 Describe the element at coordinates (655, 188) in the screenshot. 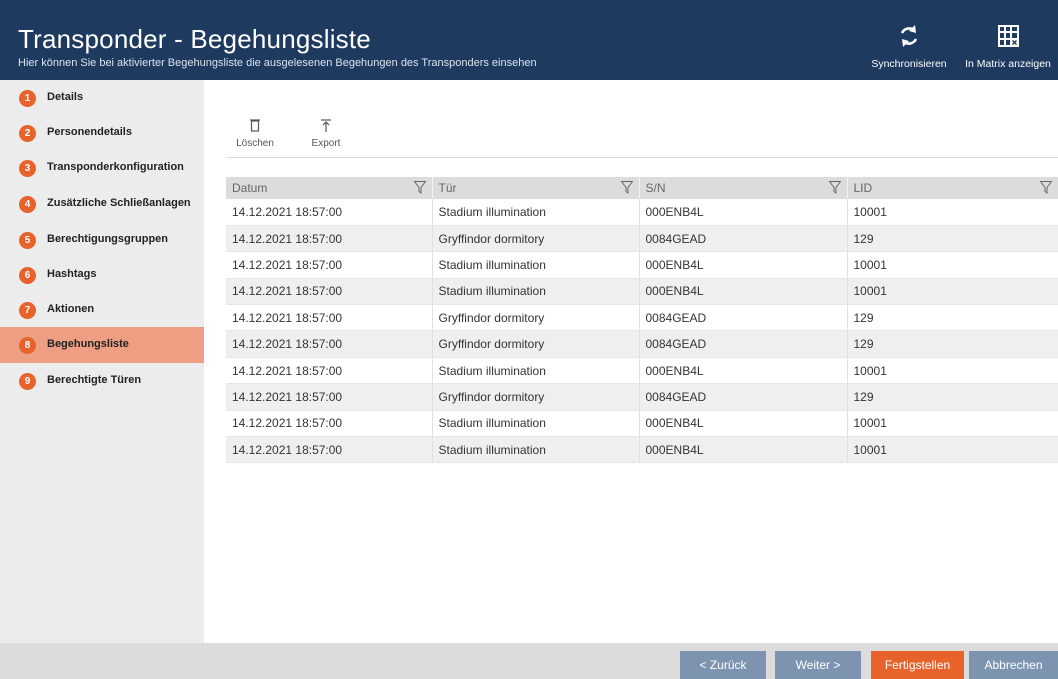

I see `column-header-label: S/N` at that location.